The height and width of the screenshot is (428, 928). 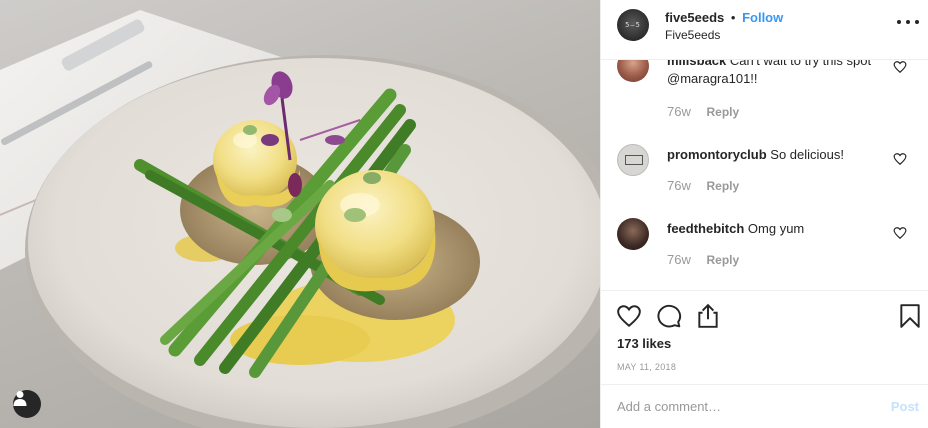 I want to click on comment-username: feedthebitch, so click(x=705, y=228).